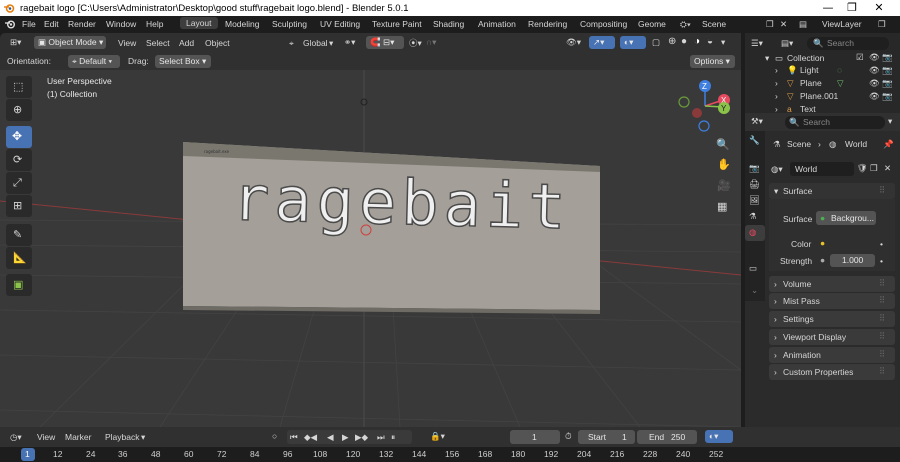 The height and width of the screenshot is (462, 900). Describe the element at coordinates (719, 436) in the screenshot. I see `timeline-view-toggle: ◐▾` at that location.